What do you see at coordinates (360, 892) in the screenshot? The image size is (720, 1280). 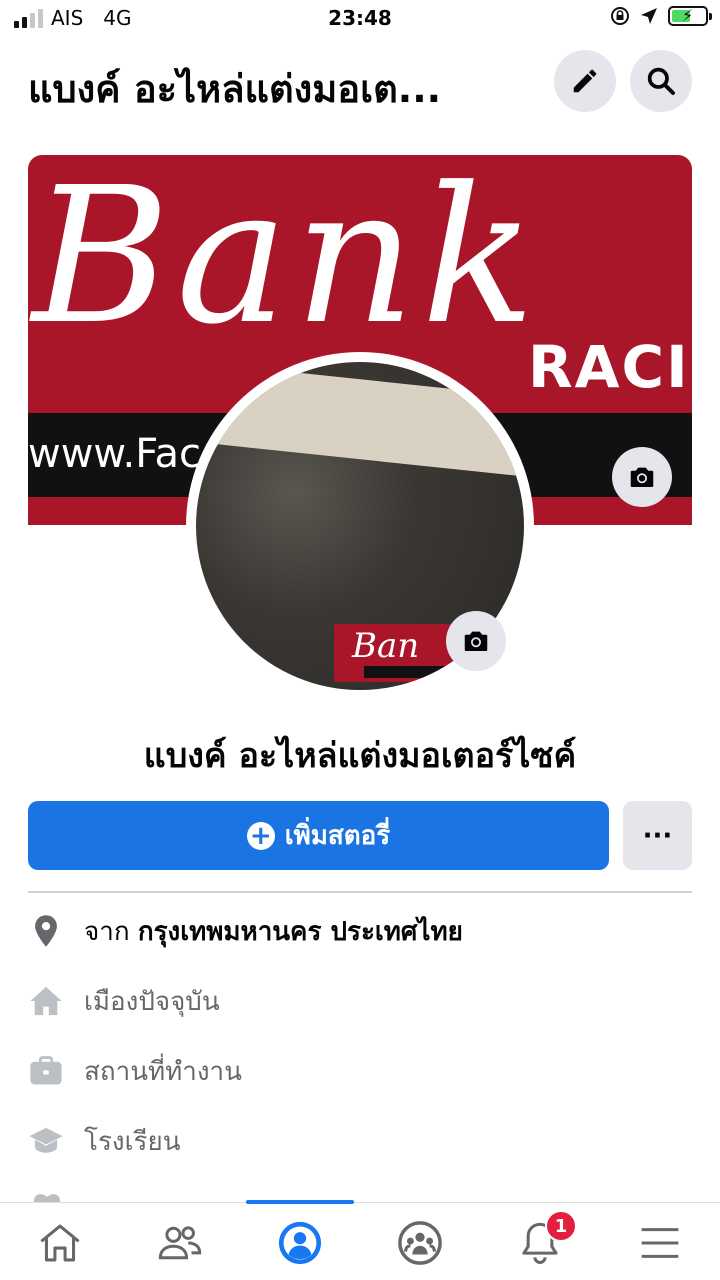 I see `divider` at bounding box center [360, 892].